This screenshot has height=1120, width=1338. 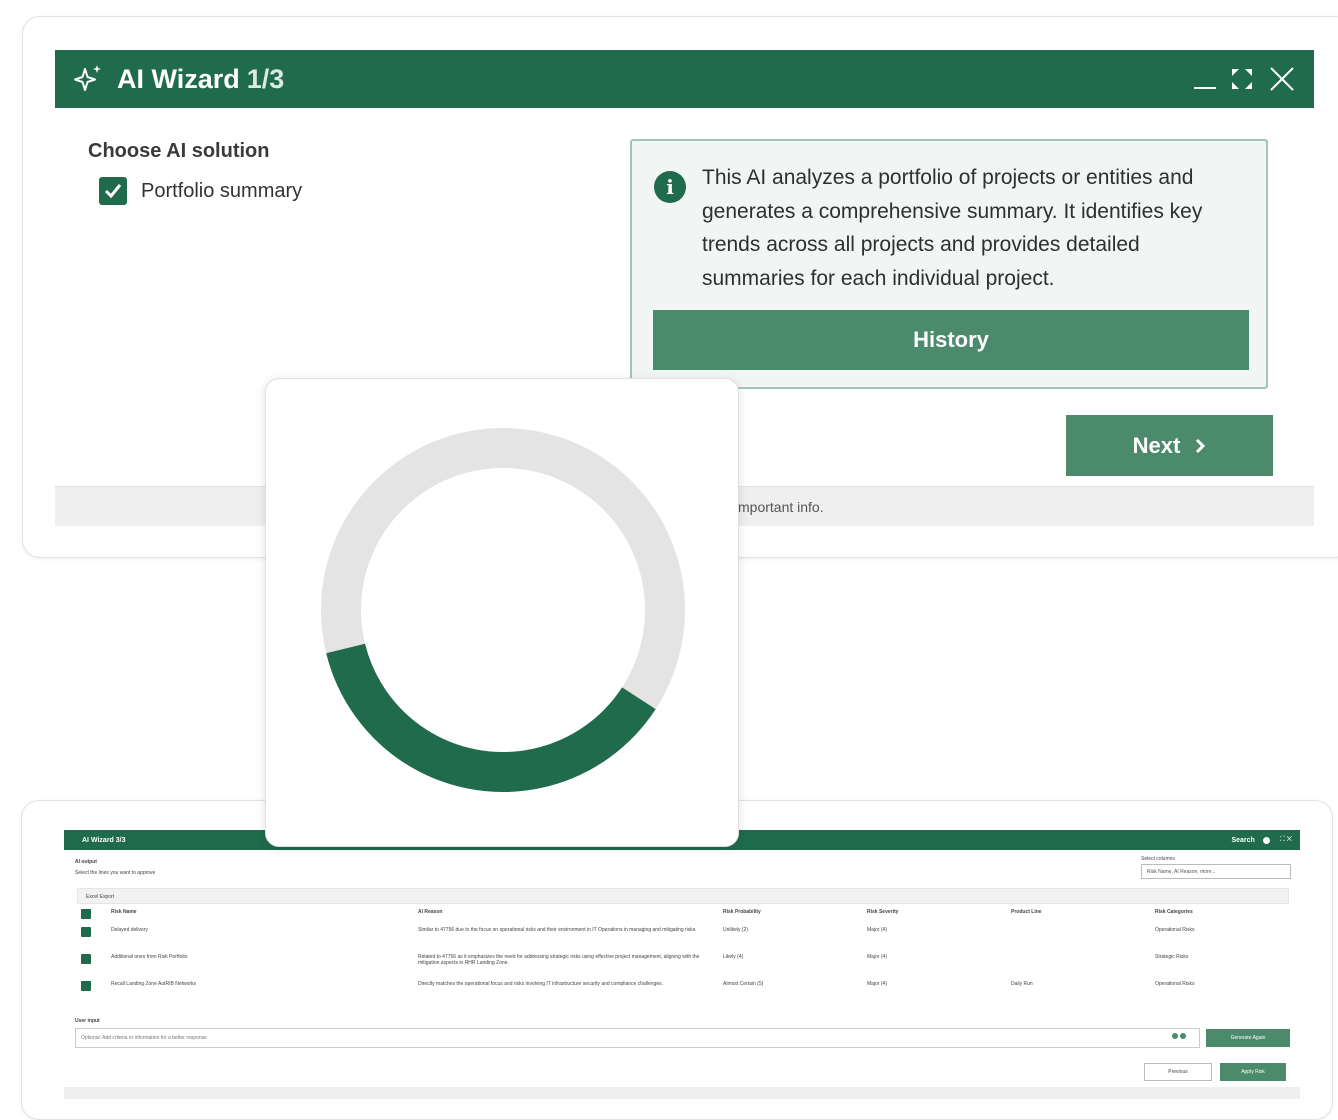 What do you see at coordinates (1242, 840) in the screenshot?
I see `search-link: Search` at bounding box center [1242, 840].